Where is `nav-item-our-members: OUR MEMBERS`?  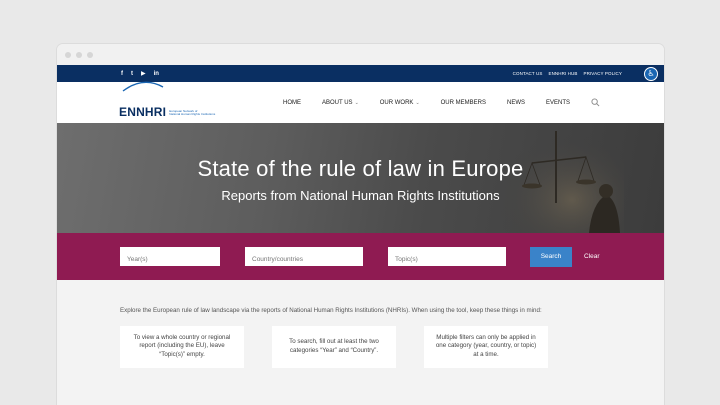 nav-item-our-members: OUR MEMBERS is located at coordinates (463, 103).